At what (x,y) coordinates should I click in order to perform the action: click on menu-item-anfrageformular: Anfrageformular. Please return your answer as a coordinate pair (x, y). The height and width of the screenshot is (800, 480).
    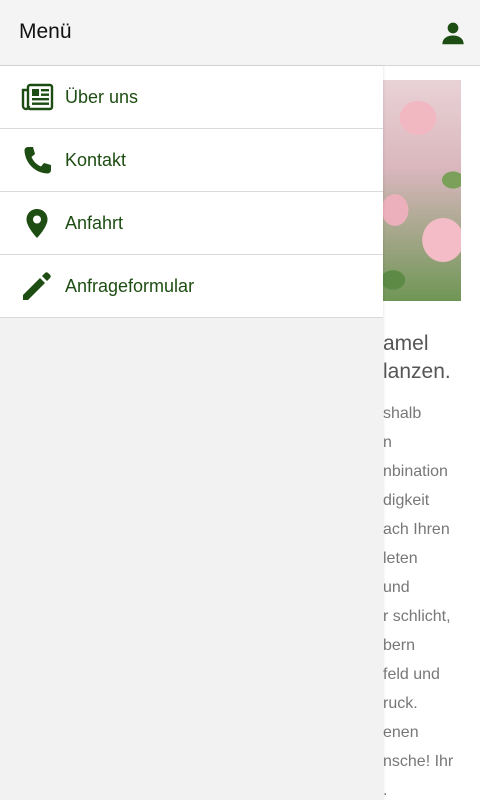
    Looking at the image, I should click on (191, 286).